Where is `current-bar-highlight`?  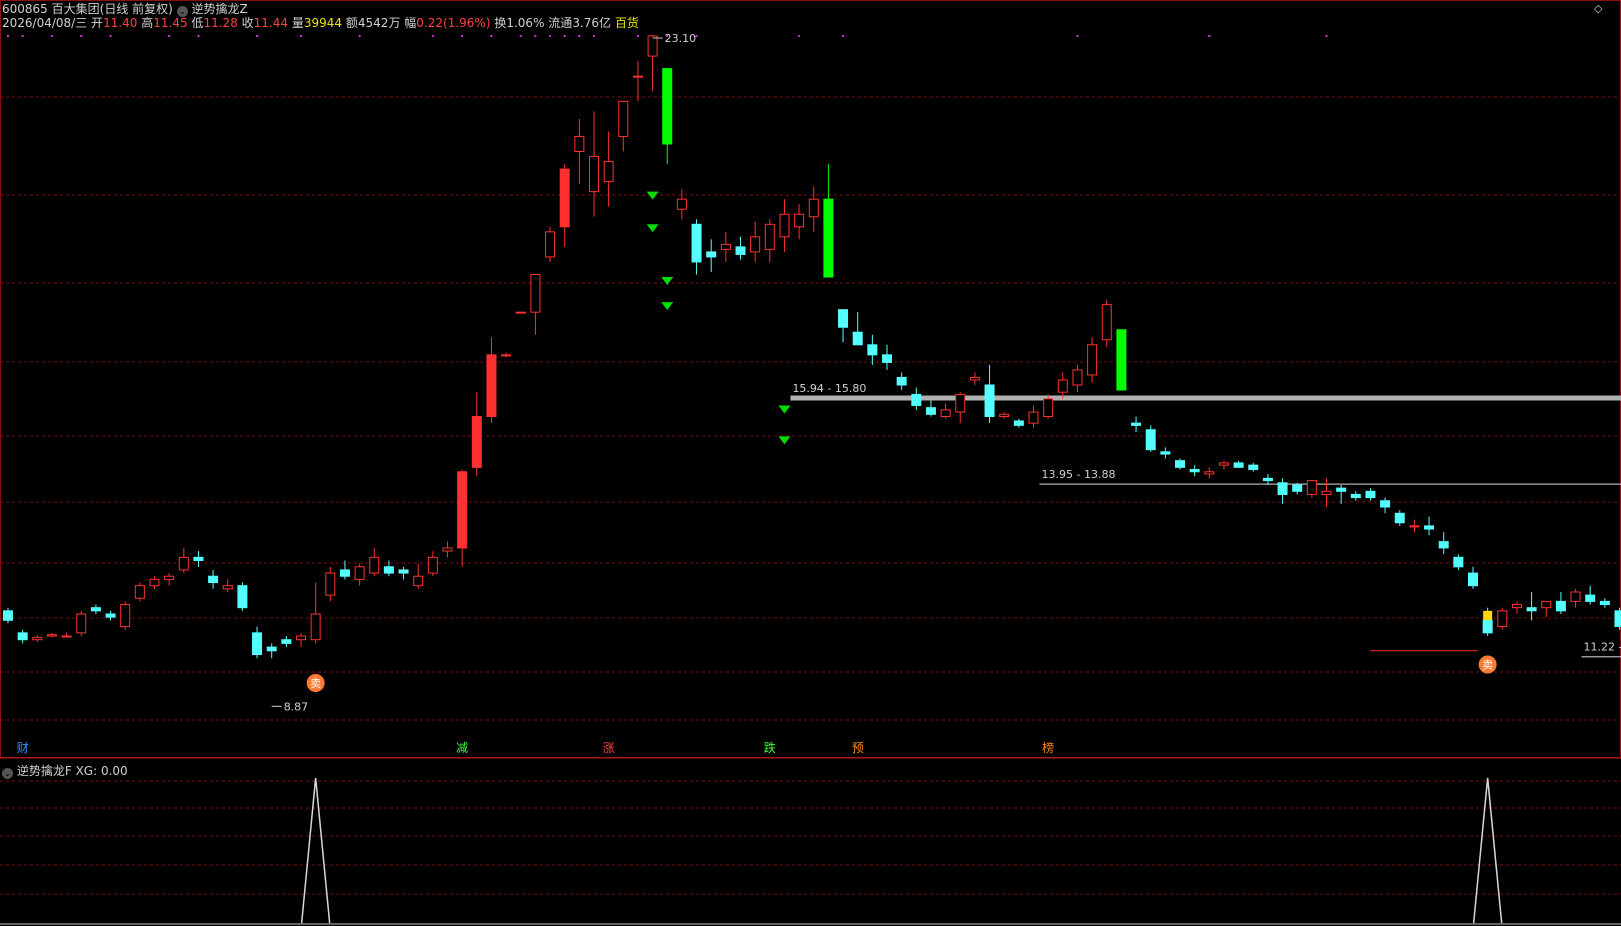
current-bar-highlight is located at coordinates (1488, 615).